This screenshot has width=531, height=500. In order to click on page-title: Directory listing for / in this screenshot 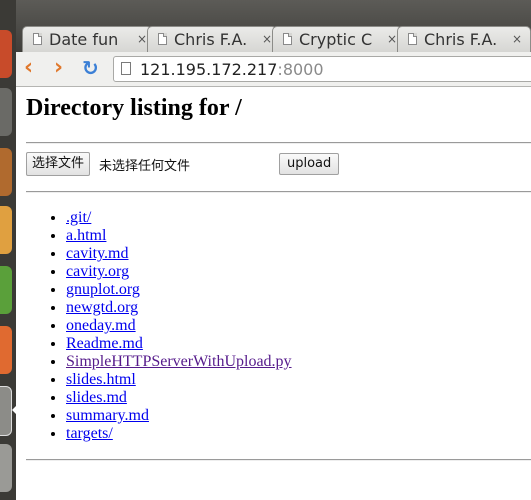, I will do `click(134, 108)`.